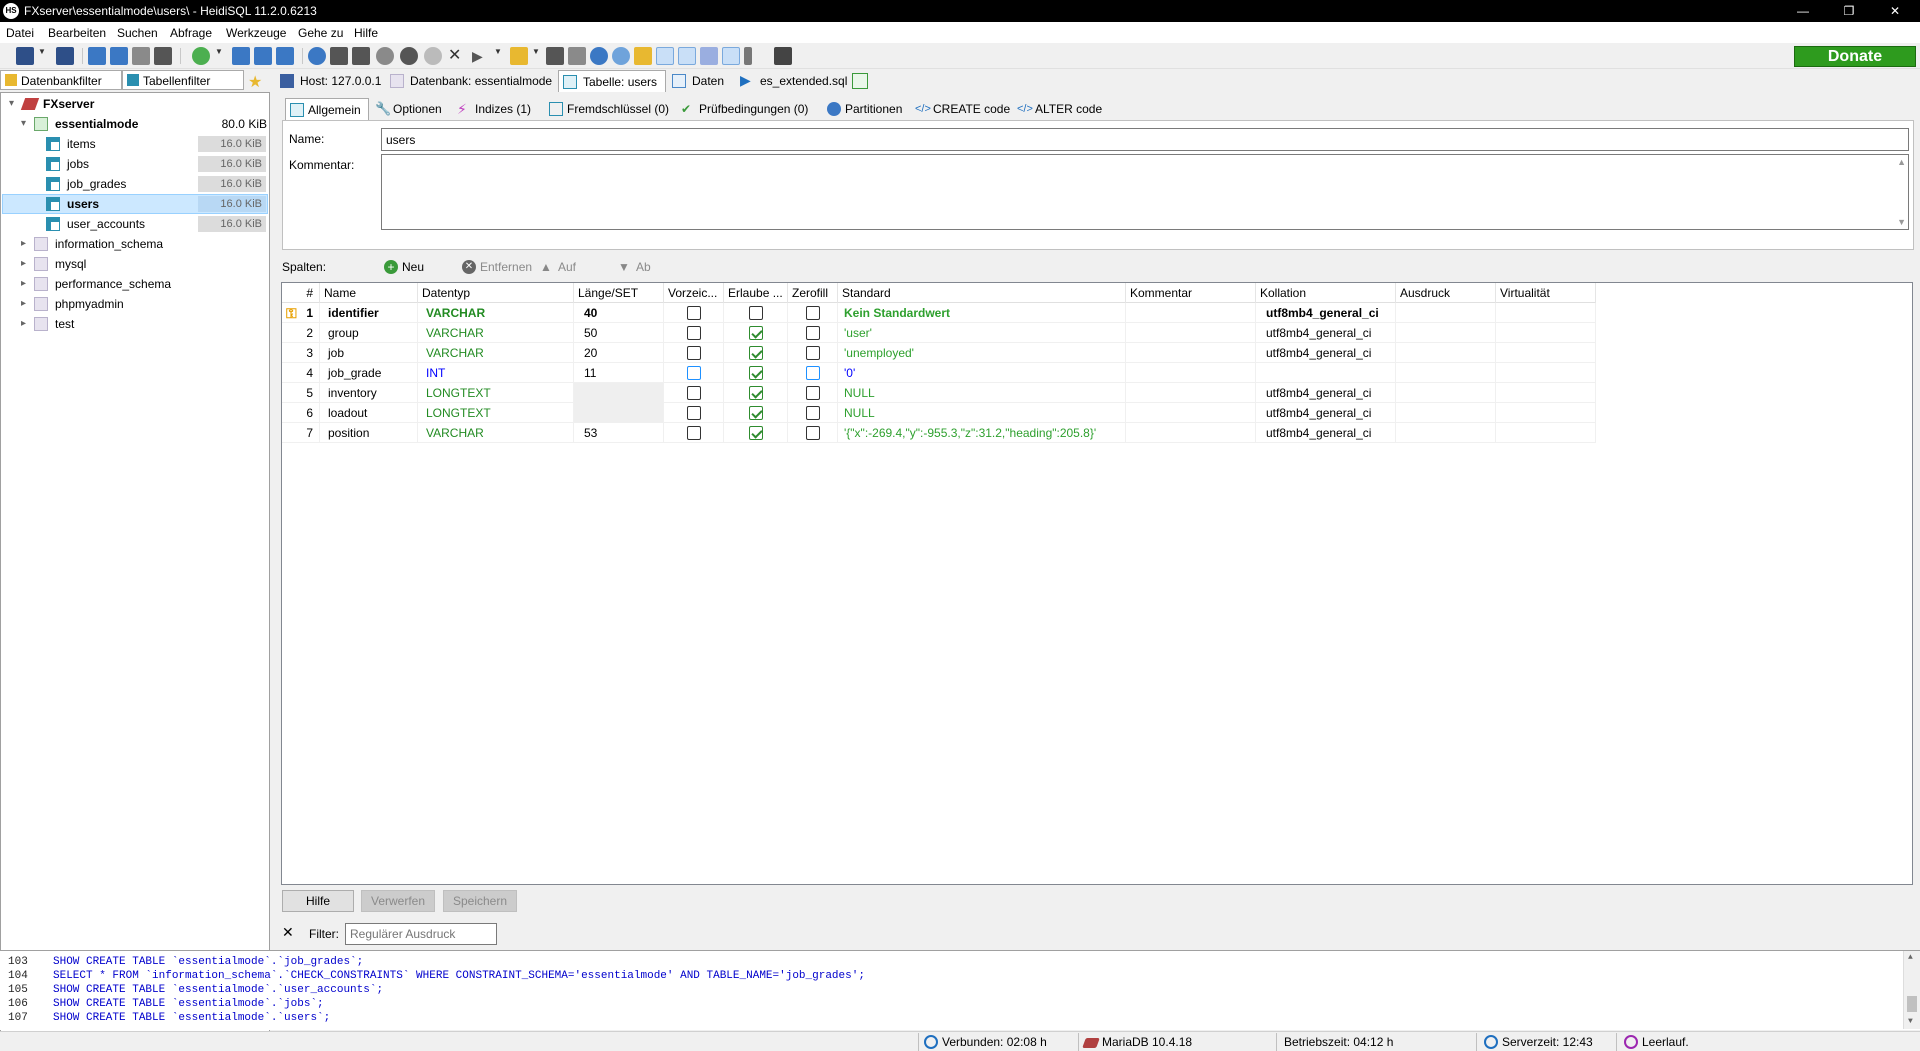 This screenshot has height=1051, width=1920. What do you see at coordinates (982, 353) in the screenshot?
I see `cell-default: 'unemployed'` at bounding box center [982, 353].